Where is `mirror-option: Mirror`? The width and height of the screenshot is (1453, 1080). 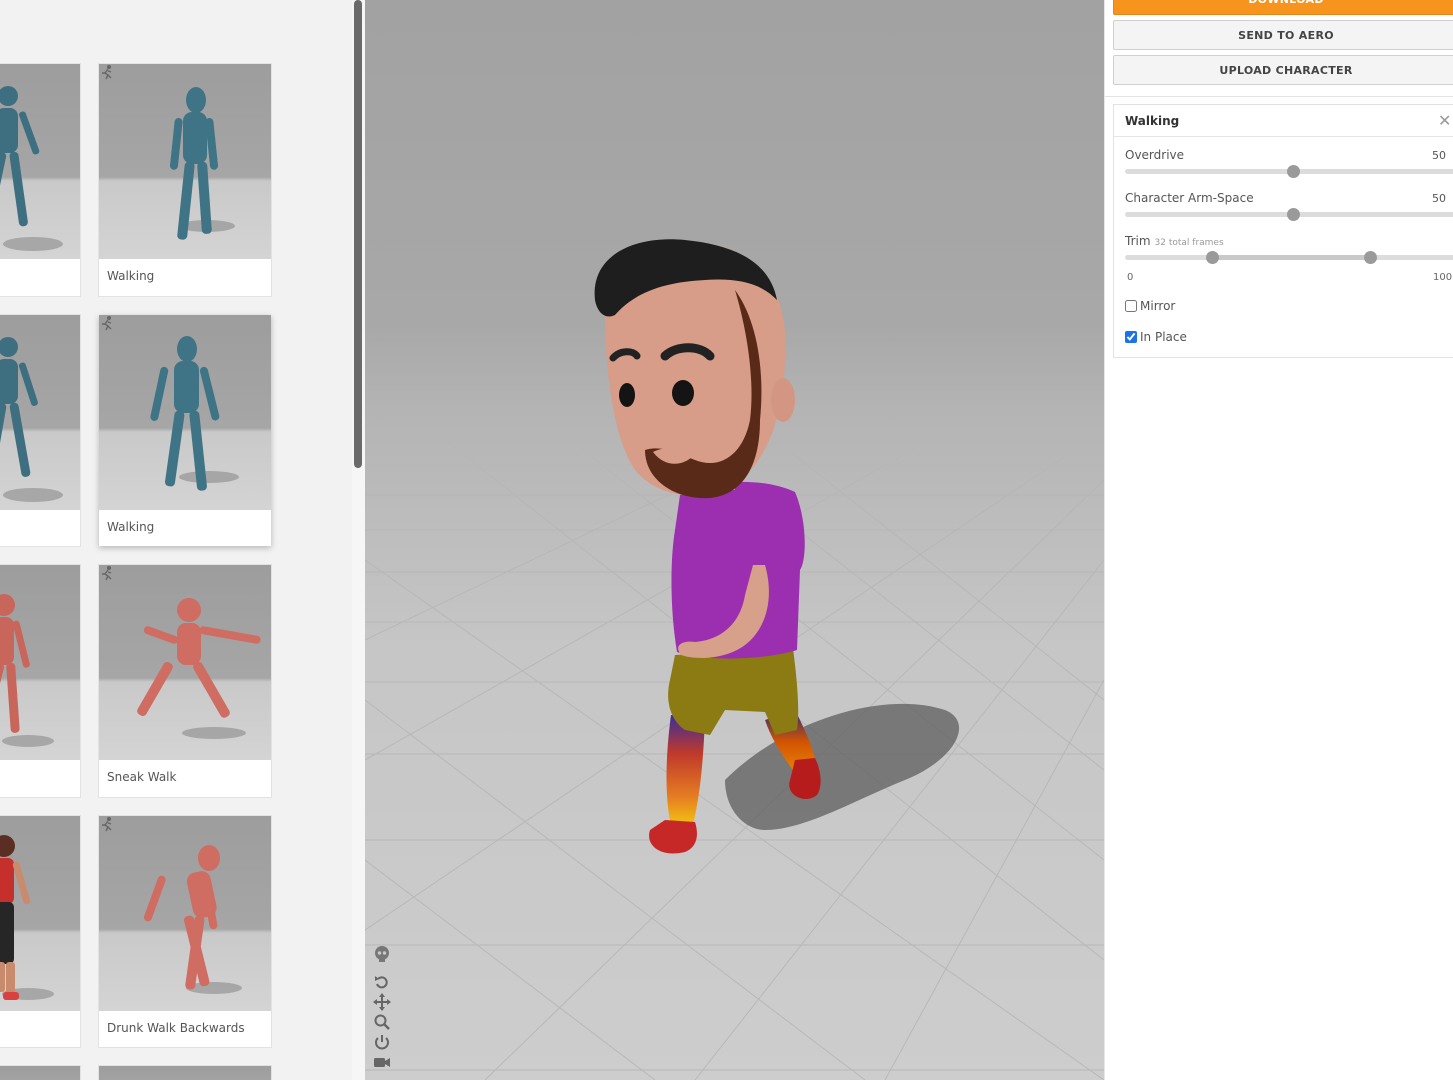
mirror-option: Mirror is located at coordinates (1150, 306).